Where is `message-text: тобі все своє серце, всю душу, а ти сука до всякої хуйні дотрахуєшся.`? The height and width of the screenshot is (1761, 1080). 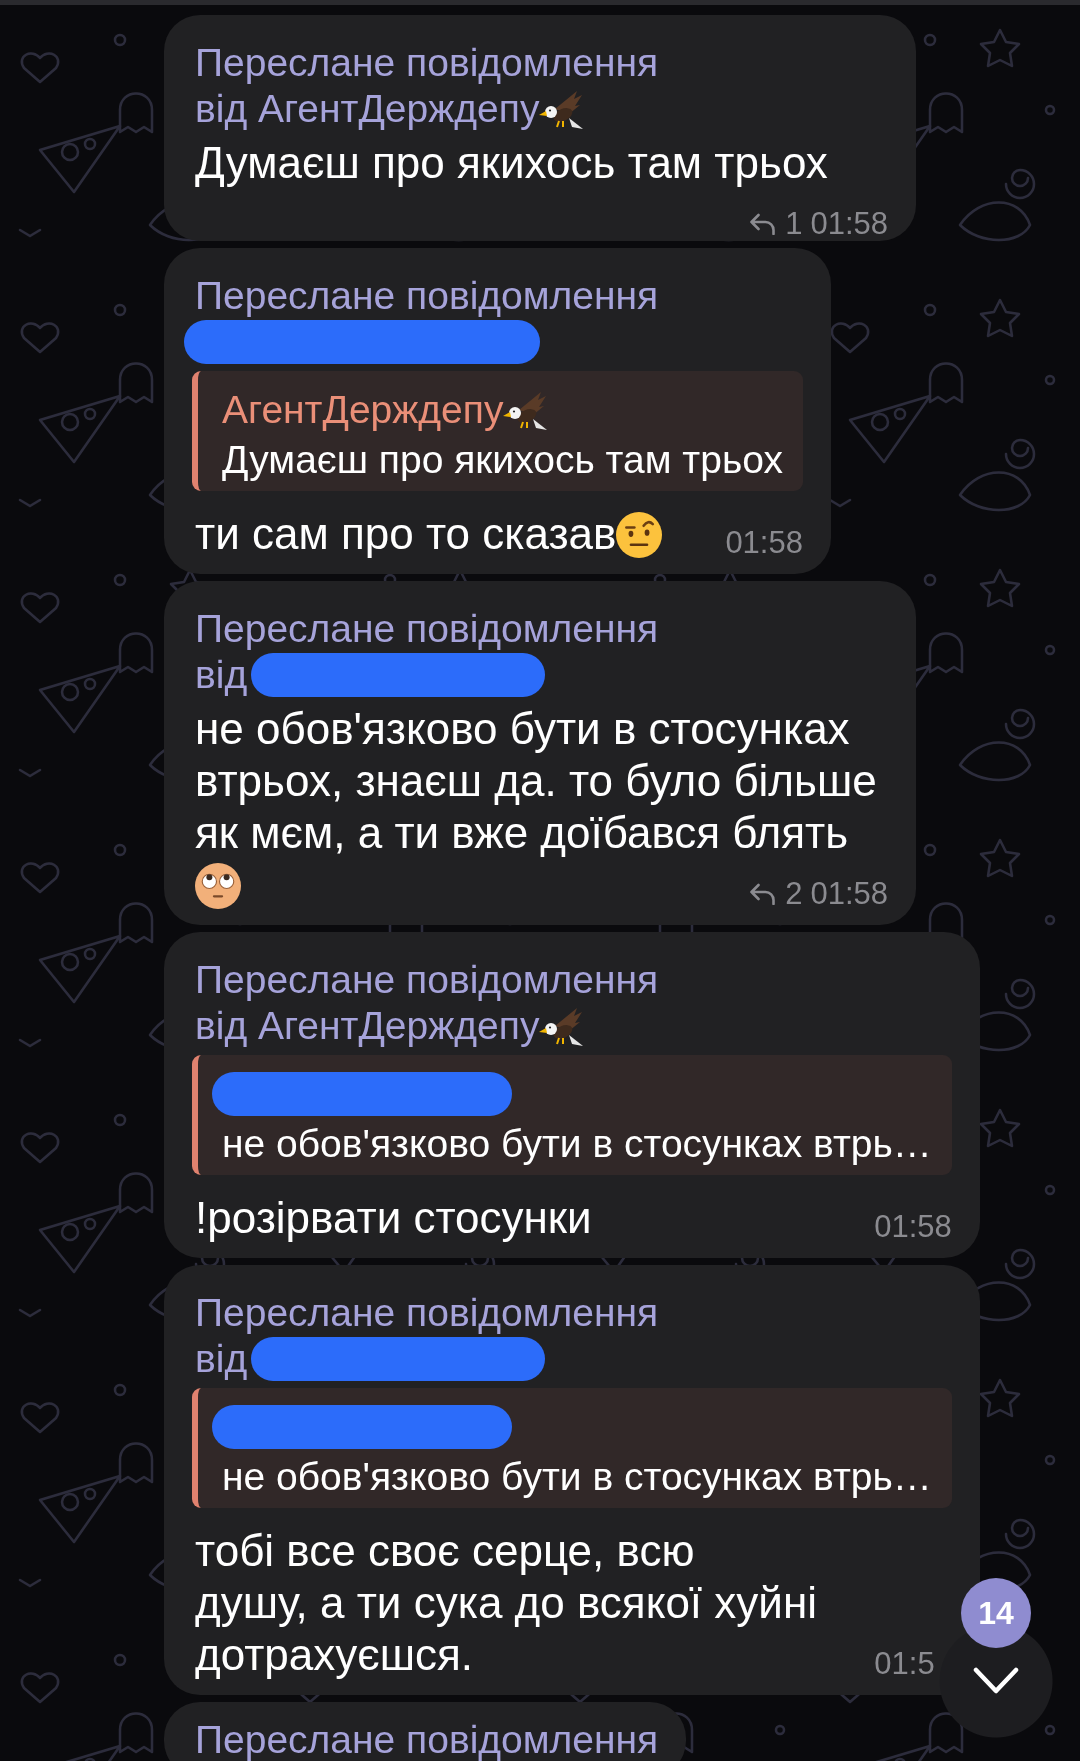 message-text: тобі все своє серце, всю душу, а ти сука до всякої хуйні дотрахуєшся. is located at coordinates (506, 1602).